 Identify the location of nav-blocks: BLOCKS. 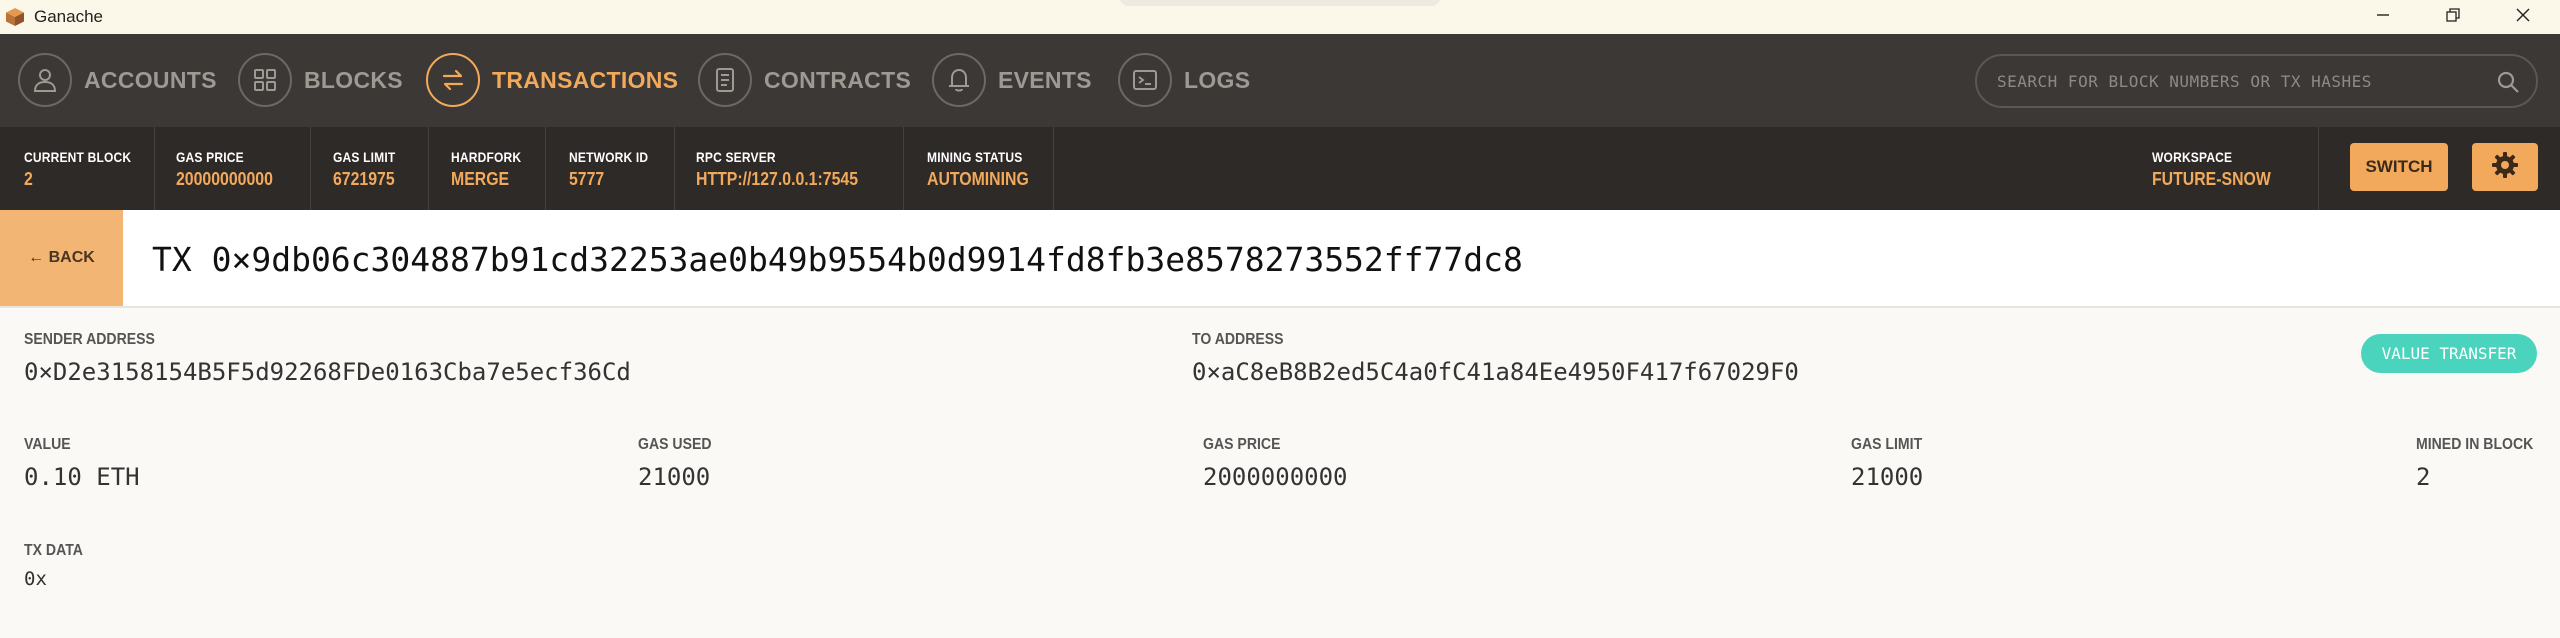
(320, 80).